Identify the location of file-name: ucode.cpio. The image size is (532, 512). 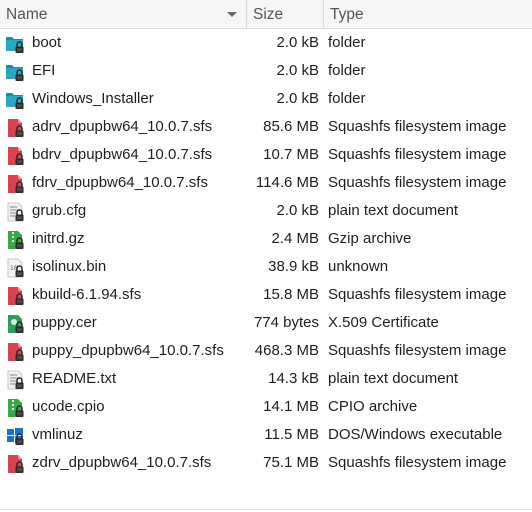
(68, 406).